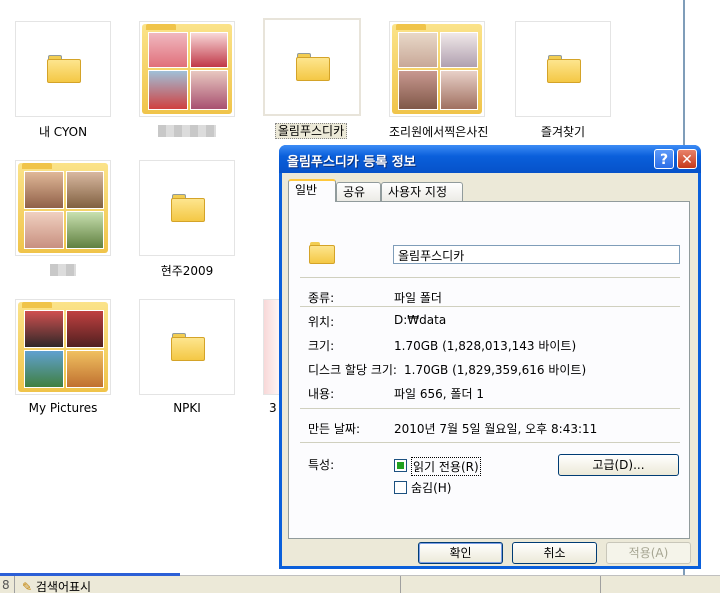  What do you see at coordinates (554, 553) in the screenshot?
I see `cancel-button: 취소` at bounding box center [554, 553].